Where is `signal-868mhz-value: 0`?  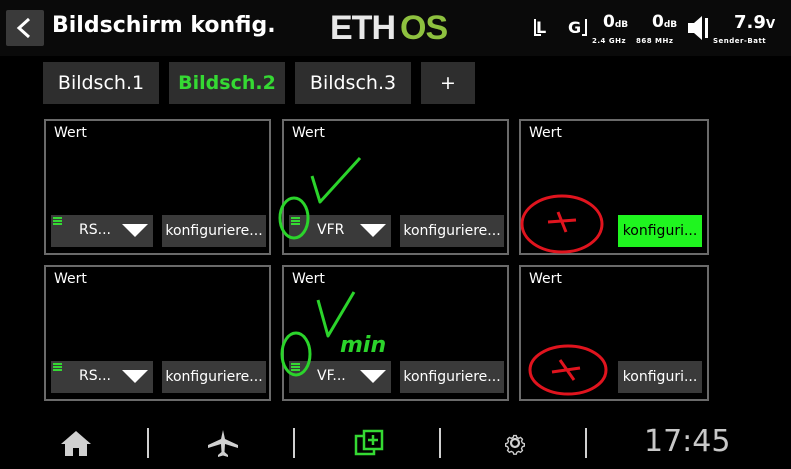 signal-868mhz-value: 0 is located at coordinates (658, 22).